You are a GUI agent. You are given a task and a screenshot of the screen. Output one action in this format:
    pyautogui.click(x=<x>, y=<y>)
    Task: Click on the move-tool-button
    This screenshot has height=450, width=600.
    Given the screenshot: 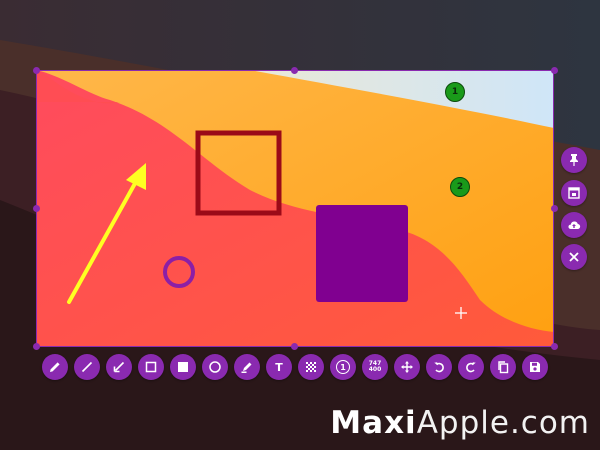 What is the action you would take?
    pyautogui.click(x=407, y=367)
    